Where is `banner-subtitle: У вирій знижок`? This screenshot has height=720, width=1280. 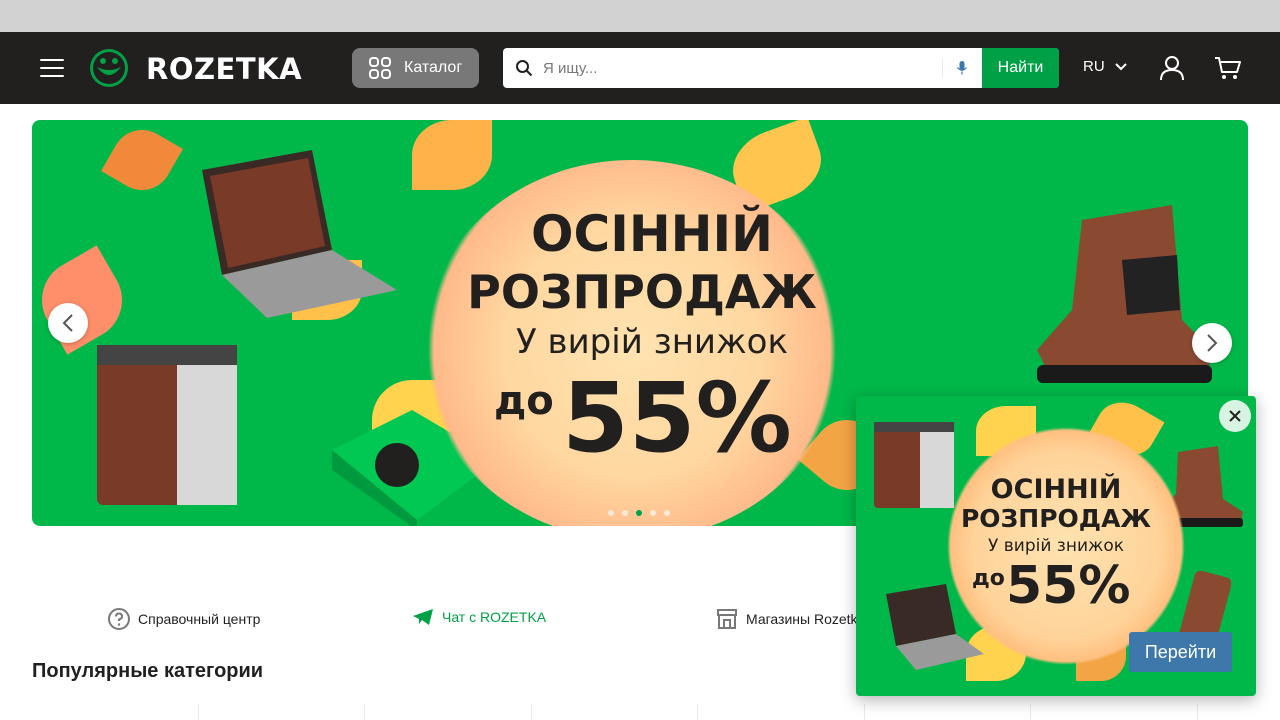
banner-subtitle: У вирій знижок is located at coordinates (652, 342).